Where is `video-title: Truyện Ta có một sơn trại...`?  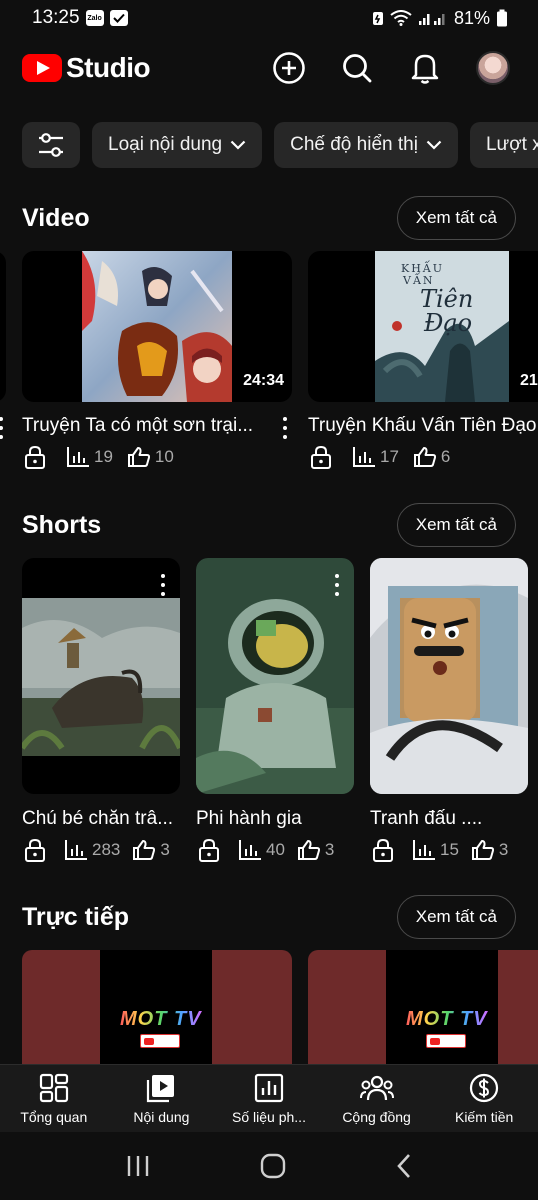 video-title: Truyện Ta có một sơn trại... is located at coordinates (147, 426).